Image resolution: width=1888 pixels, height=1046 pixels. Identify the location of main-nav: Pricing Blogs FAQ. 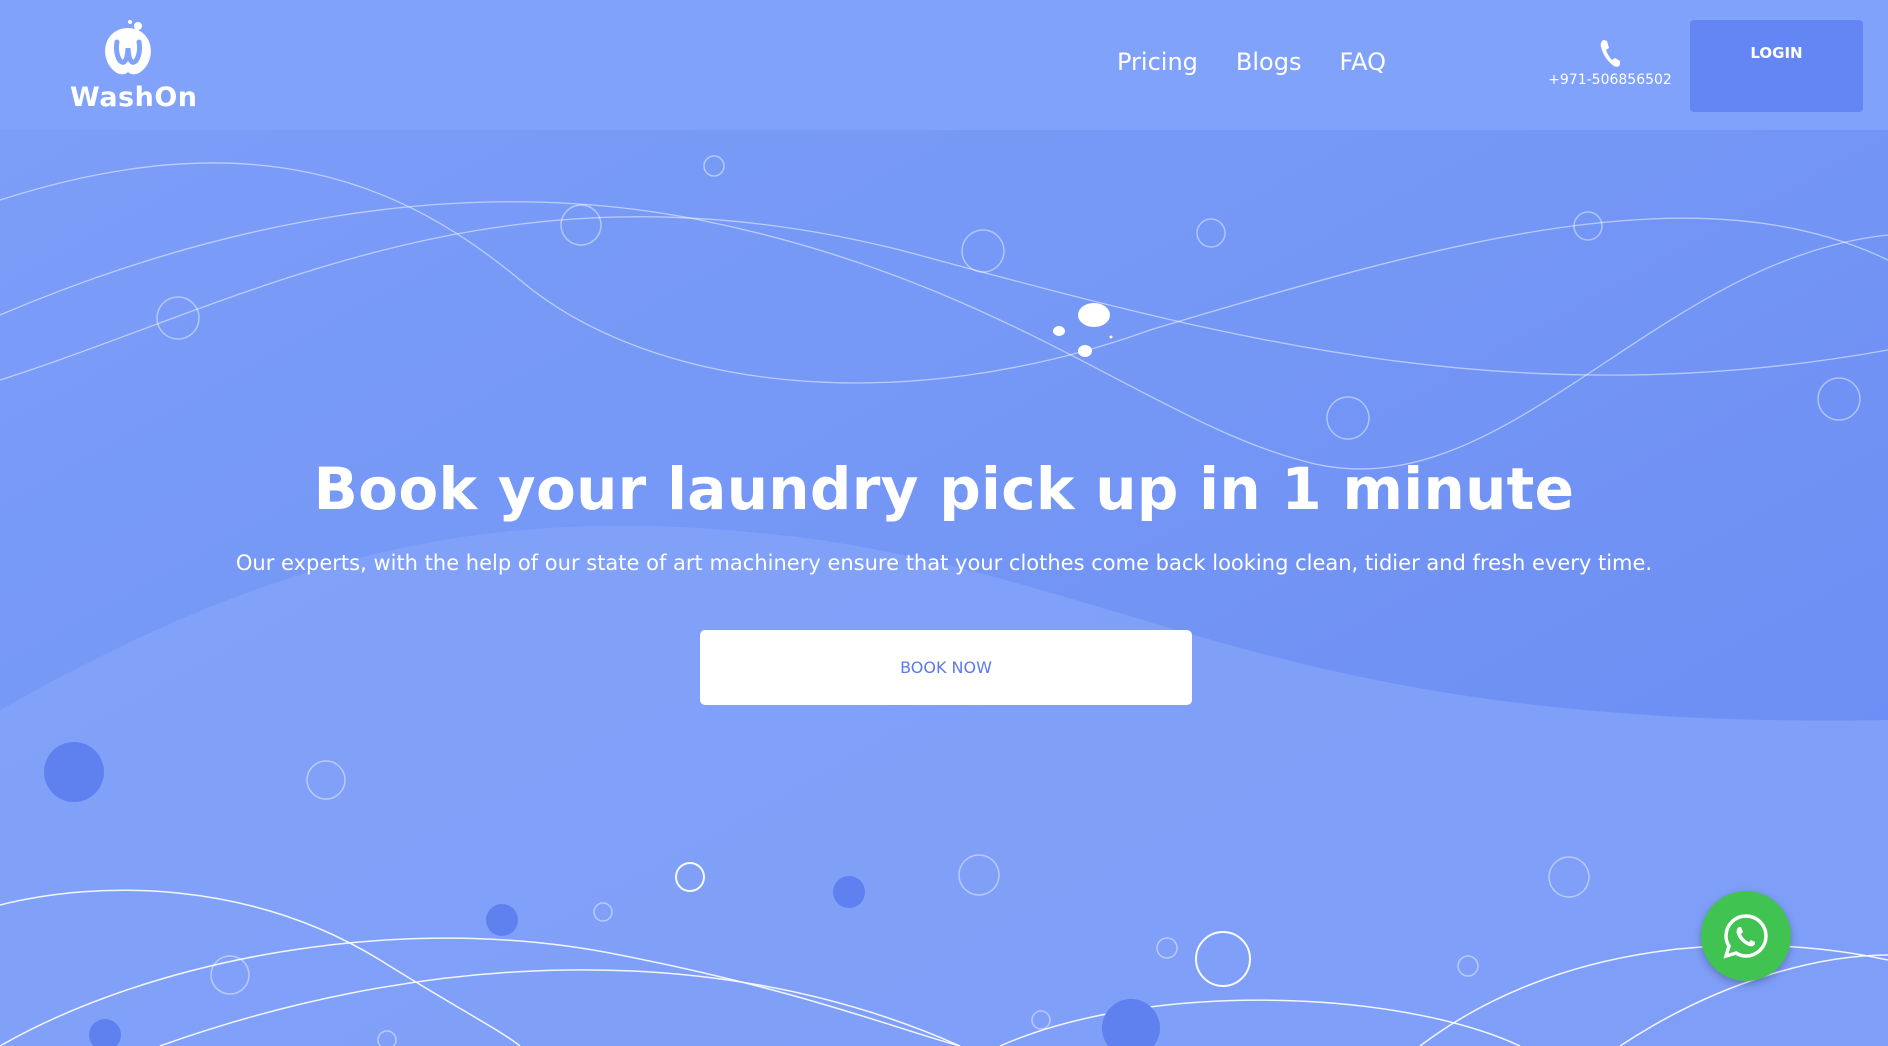
(1251, 62).